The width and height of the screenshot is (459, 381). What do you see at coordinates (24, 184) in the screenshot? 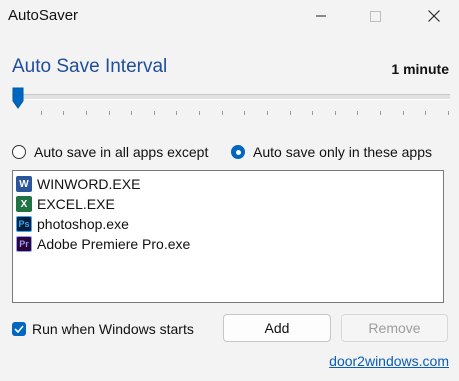
I see `word-icon: W` at bounding box center [24, 184].